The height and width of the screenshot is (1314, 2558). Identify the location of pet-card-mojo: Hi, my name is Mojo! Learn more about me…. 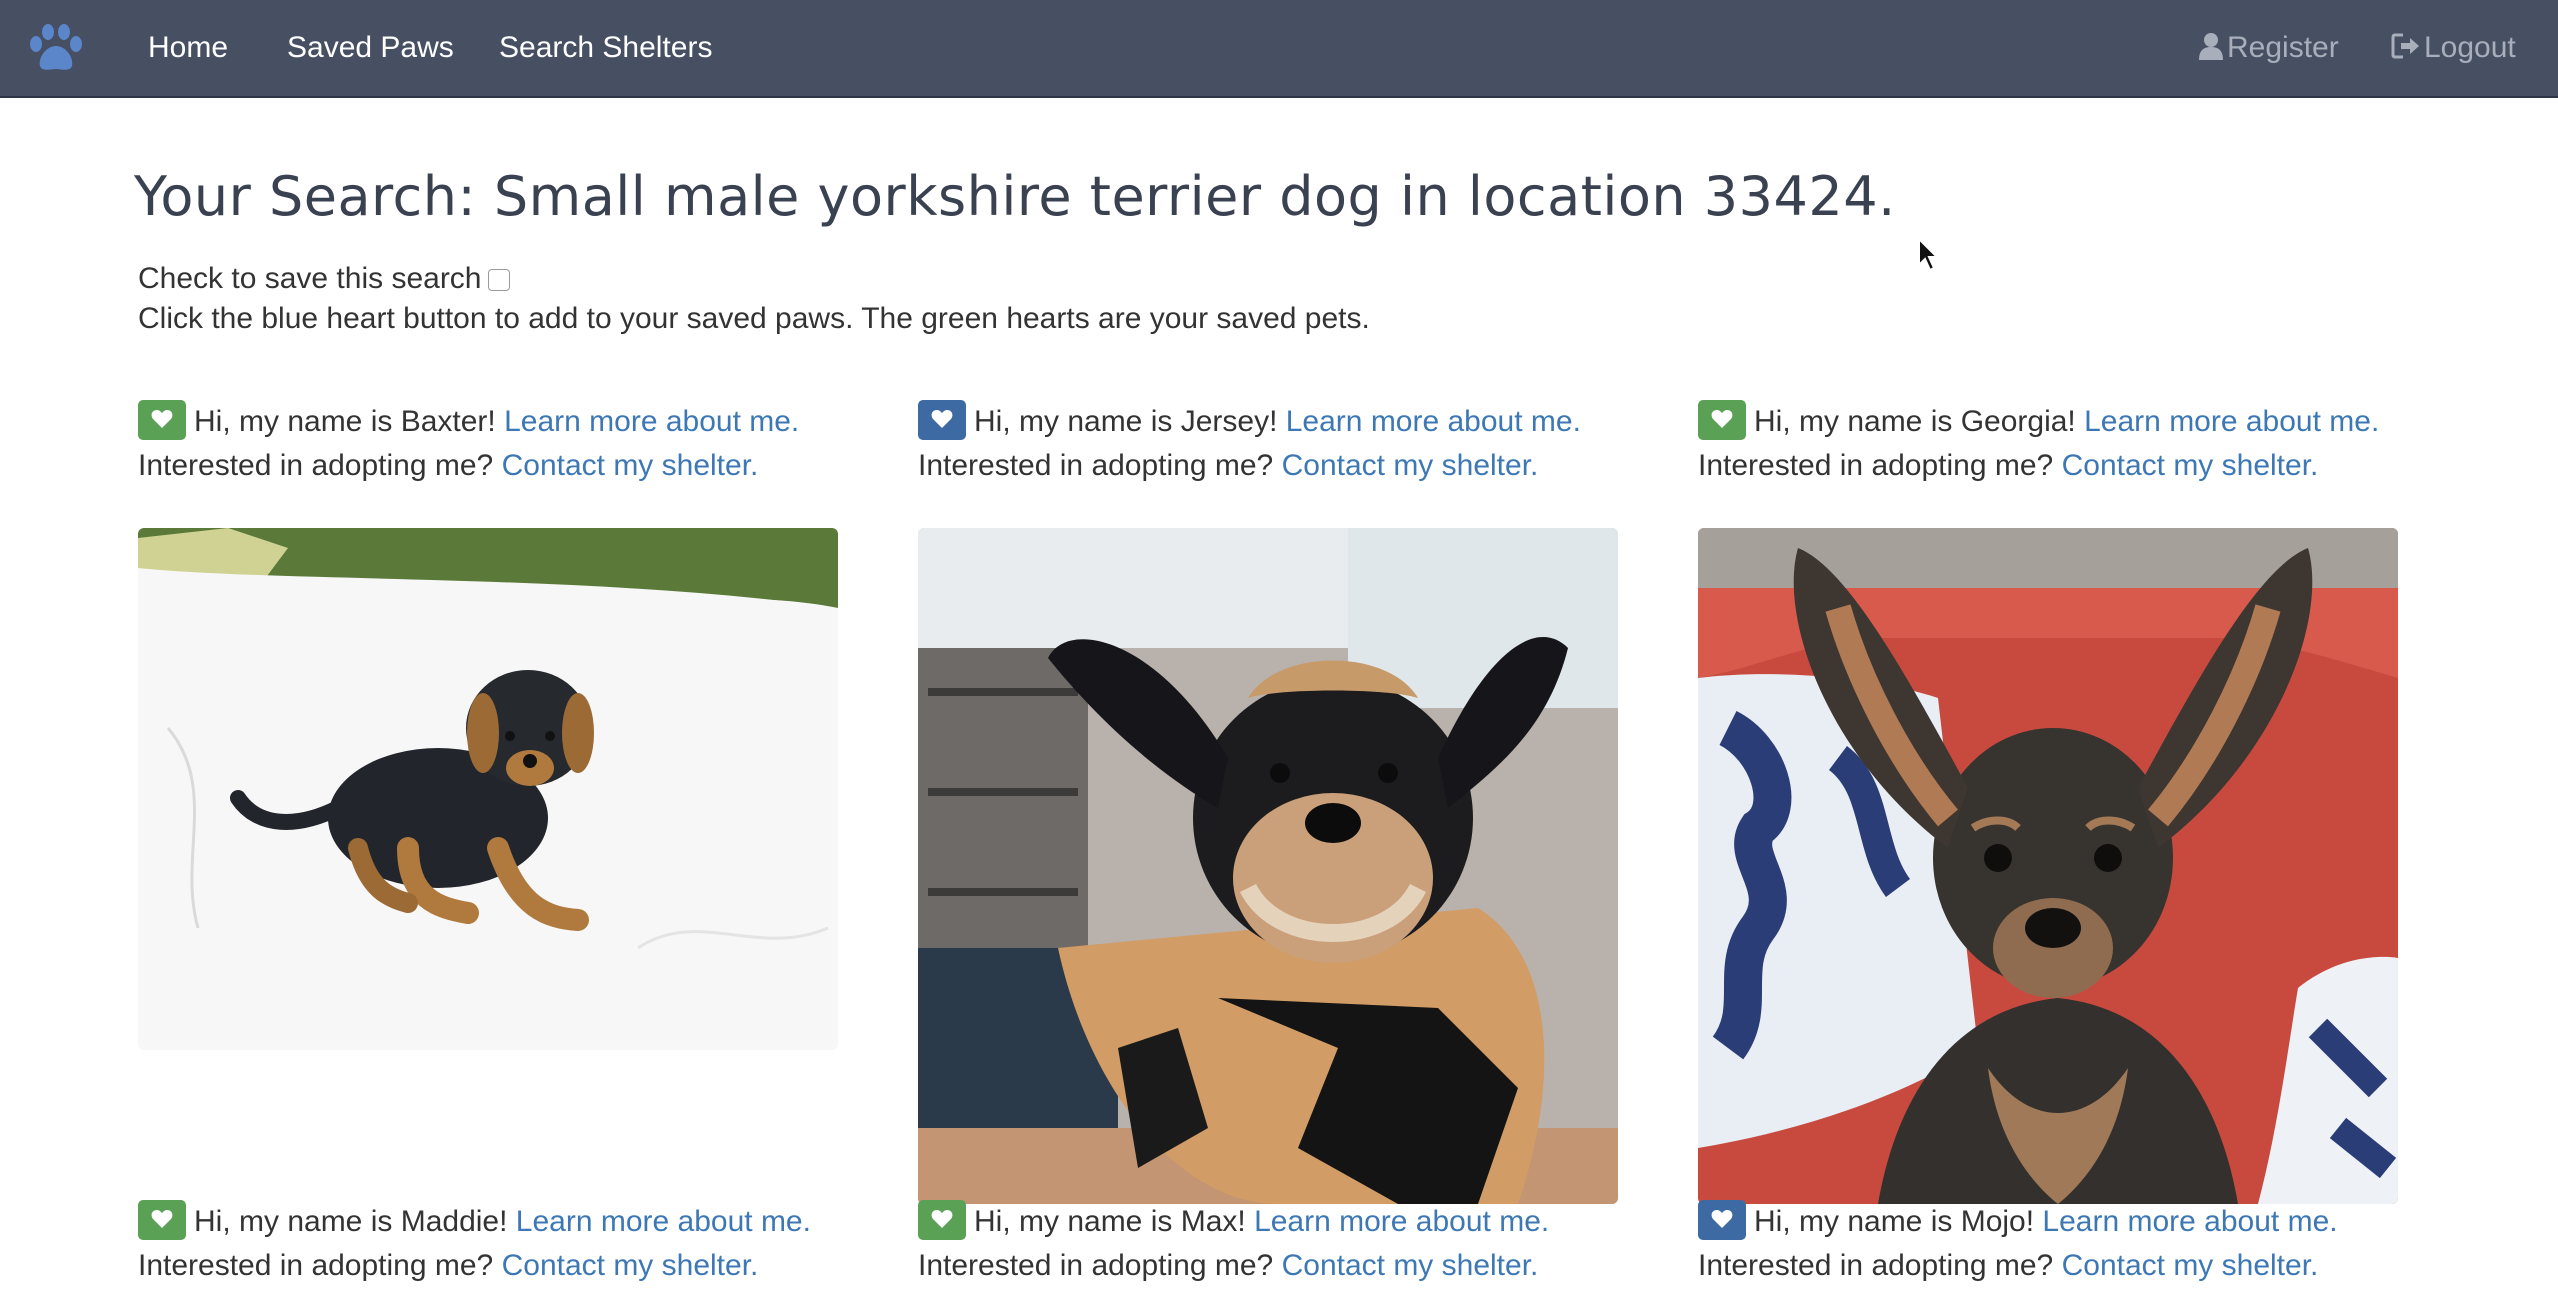
(2018, 1244).